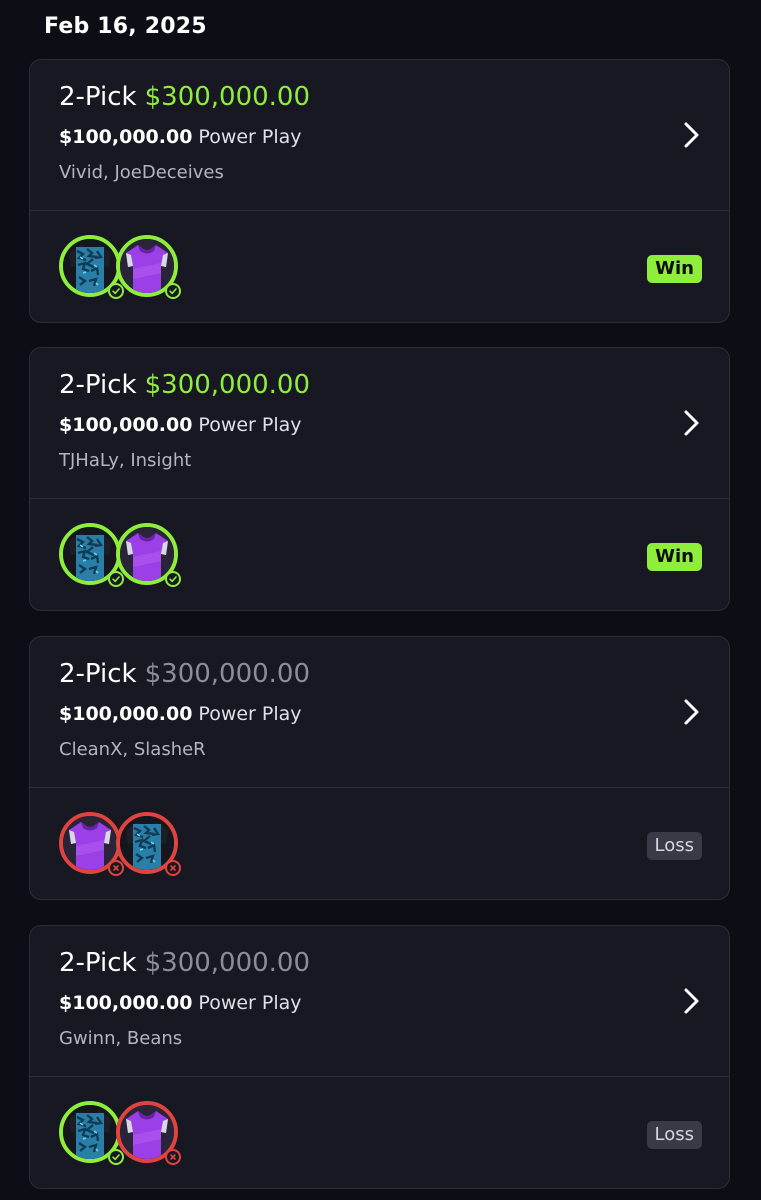  Describe the element at coordinates (141, 172) in the screenshot. I see `players-list: Vivid, JoeDeceives` at that location.